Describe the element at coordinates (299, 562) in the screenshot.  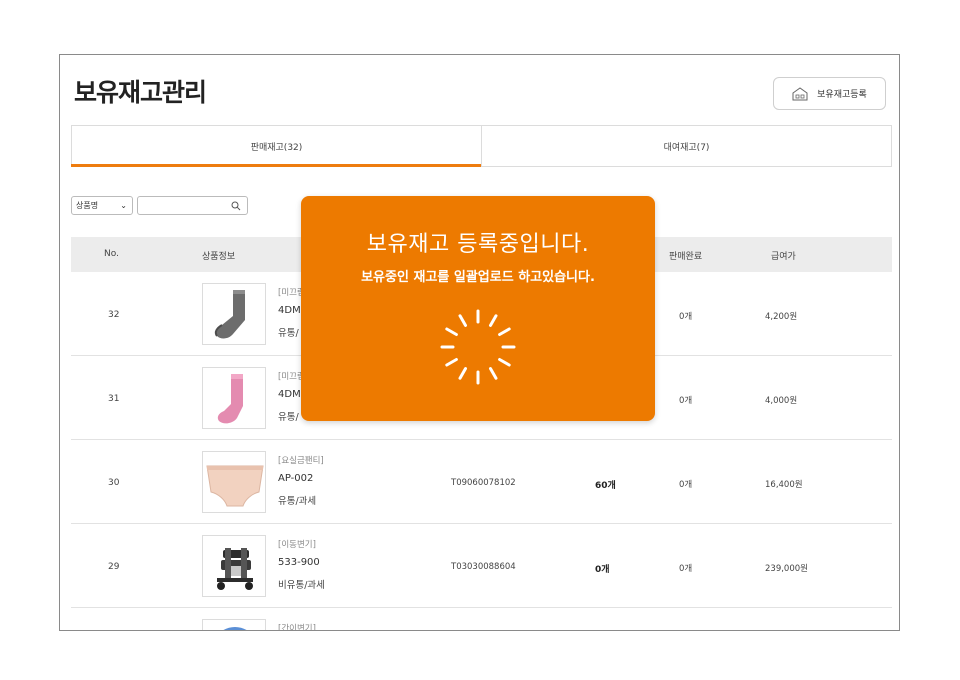
I see `product-code: 533-900` at that location.